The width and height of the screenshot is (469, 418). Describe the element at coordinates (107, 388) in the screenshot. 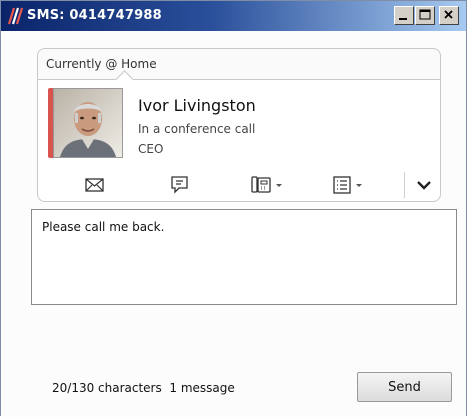

I see `character-count: 20/130 characters` at that location.